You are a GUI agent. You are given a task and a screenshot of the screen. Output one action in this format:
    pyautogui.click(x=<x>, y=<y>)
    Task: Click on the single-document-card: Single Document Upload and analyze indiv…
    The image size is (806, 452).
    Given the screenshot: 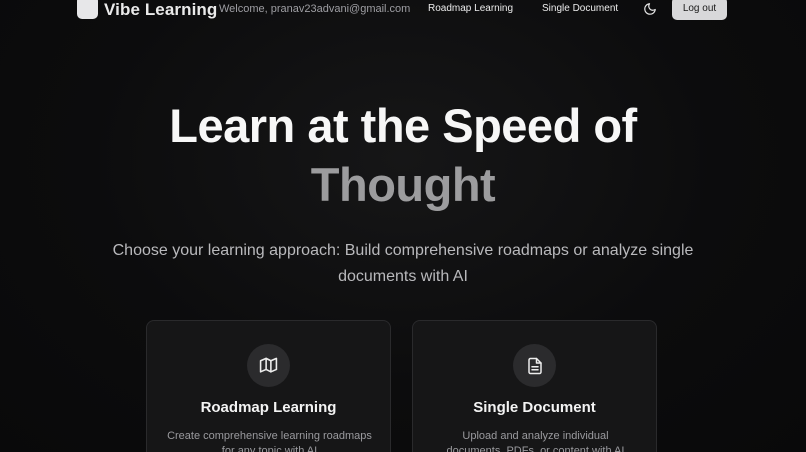 What is the action you would take?
    pyautogui.click(x=534, y=386)
    